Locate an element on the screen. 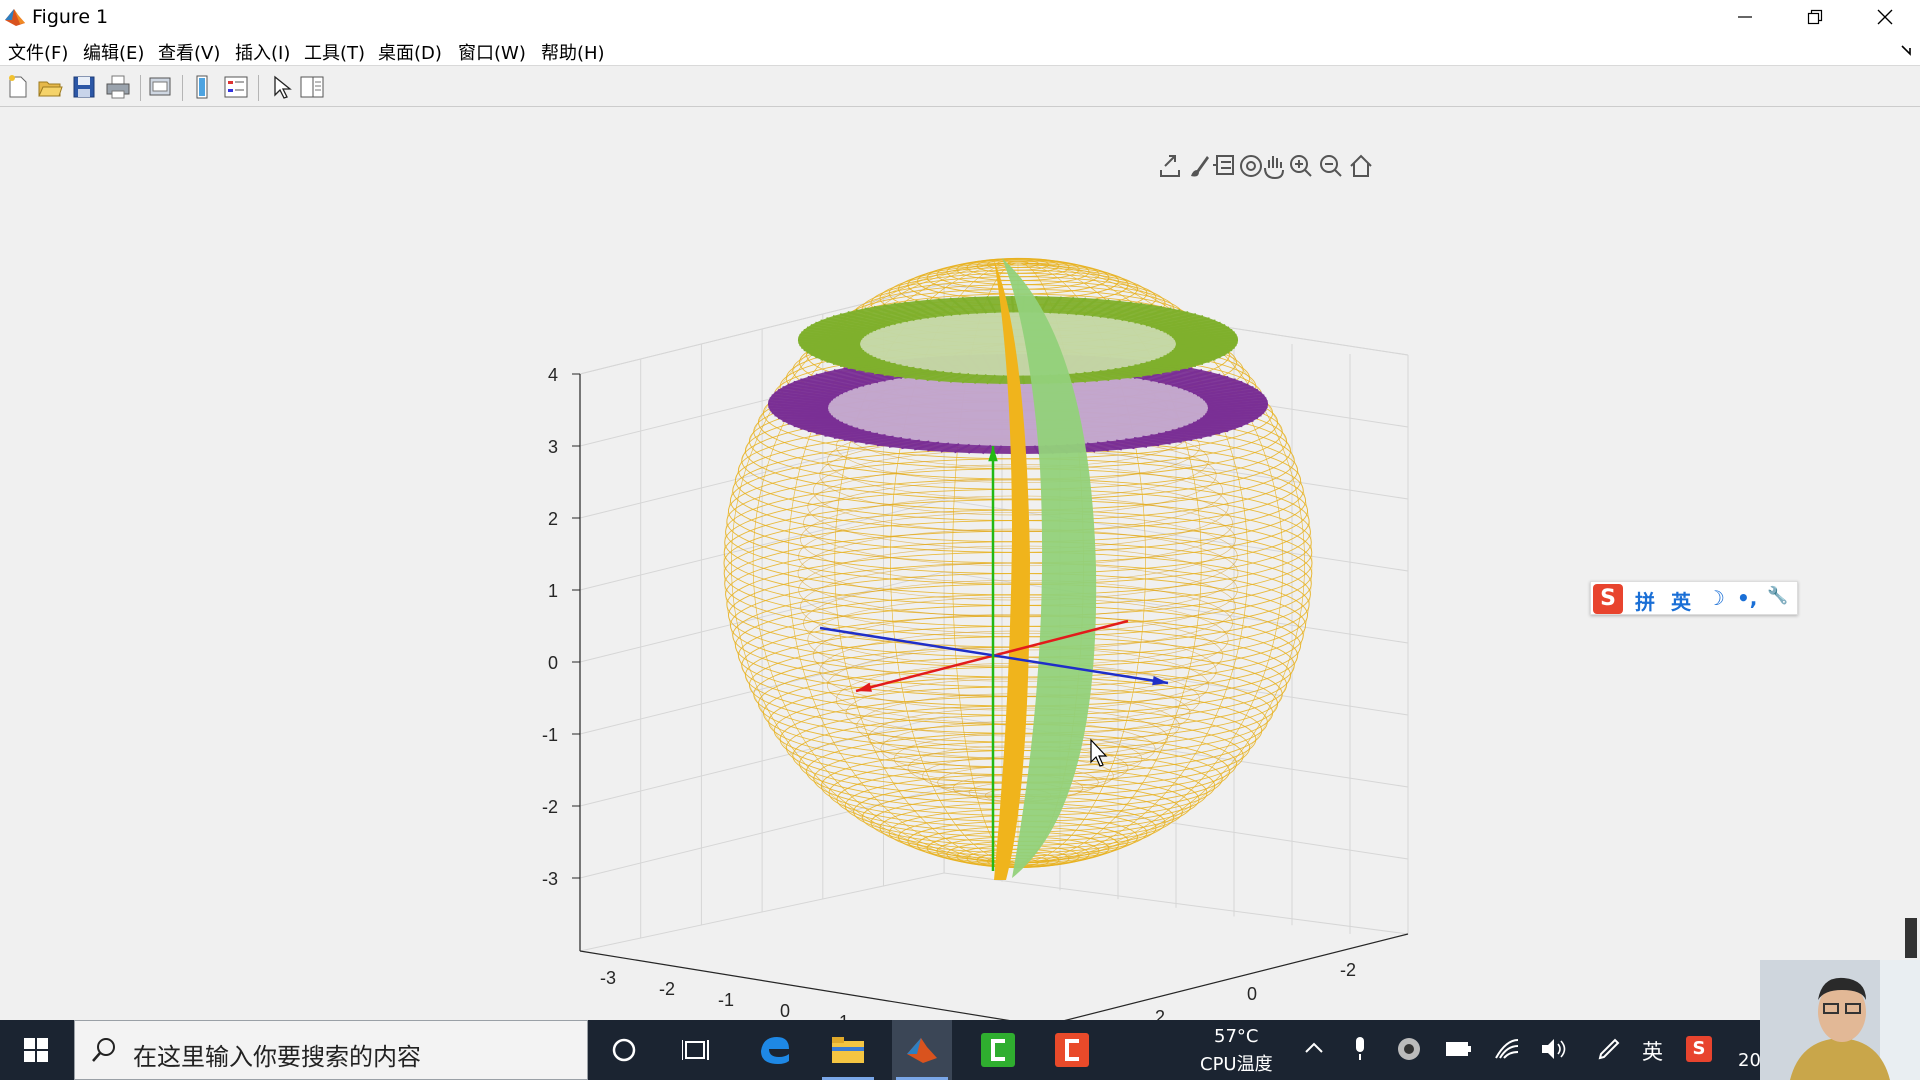  menu-help: 帮助(H) is located at coordinates (573, 52).